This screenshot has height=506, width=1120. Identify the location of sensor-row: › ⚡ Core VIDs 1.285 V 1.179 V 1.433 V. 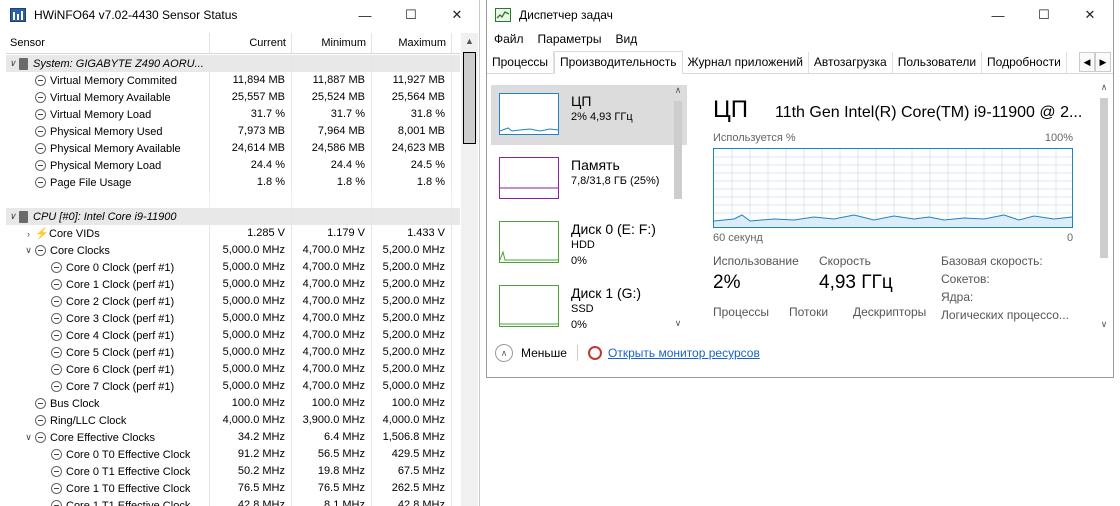
(233, 233).